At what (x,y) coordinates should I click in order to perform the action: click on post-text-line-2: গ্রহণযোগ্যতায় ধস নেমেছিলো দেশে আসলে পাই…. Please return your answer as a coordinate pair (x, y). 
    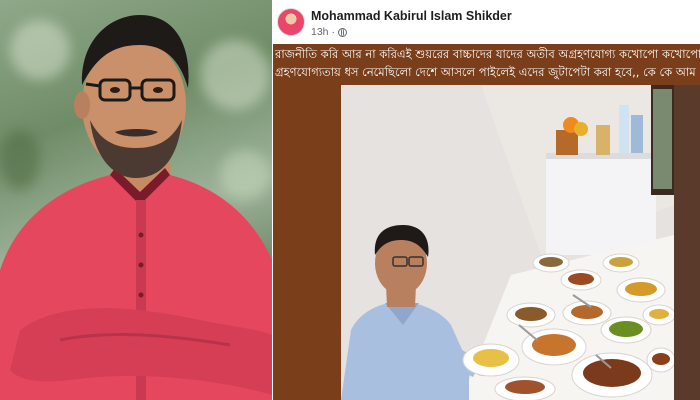
    Looking at the image, I should click on (485, 72).